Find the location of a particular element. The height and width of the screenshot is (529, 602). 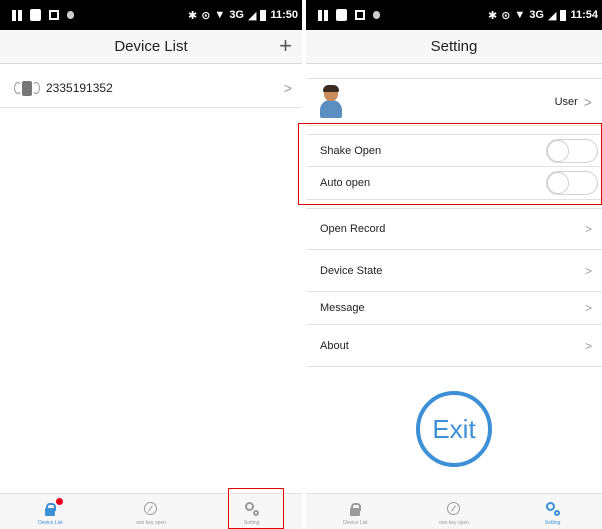

lock-device-icon is located at coordinates (27, 88).